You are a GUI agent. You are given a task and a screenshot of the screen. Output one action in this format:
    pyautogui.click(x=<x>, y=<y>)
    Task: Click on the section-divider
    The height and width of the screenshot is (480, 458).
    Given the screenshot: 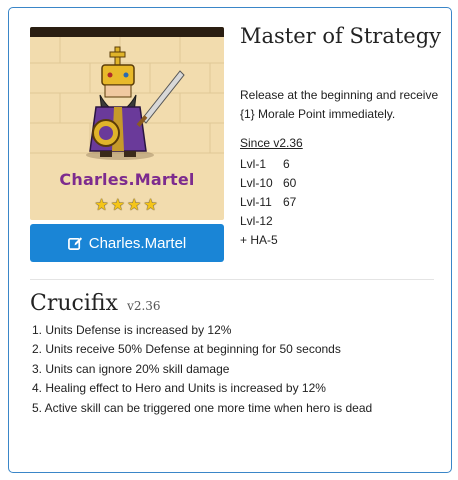 What is the action you would take?
    pyautogui.click(x=232, y=279)
    